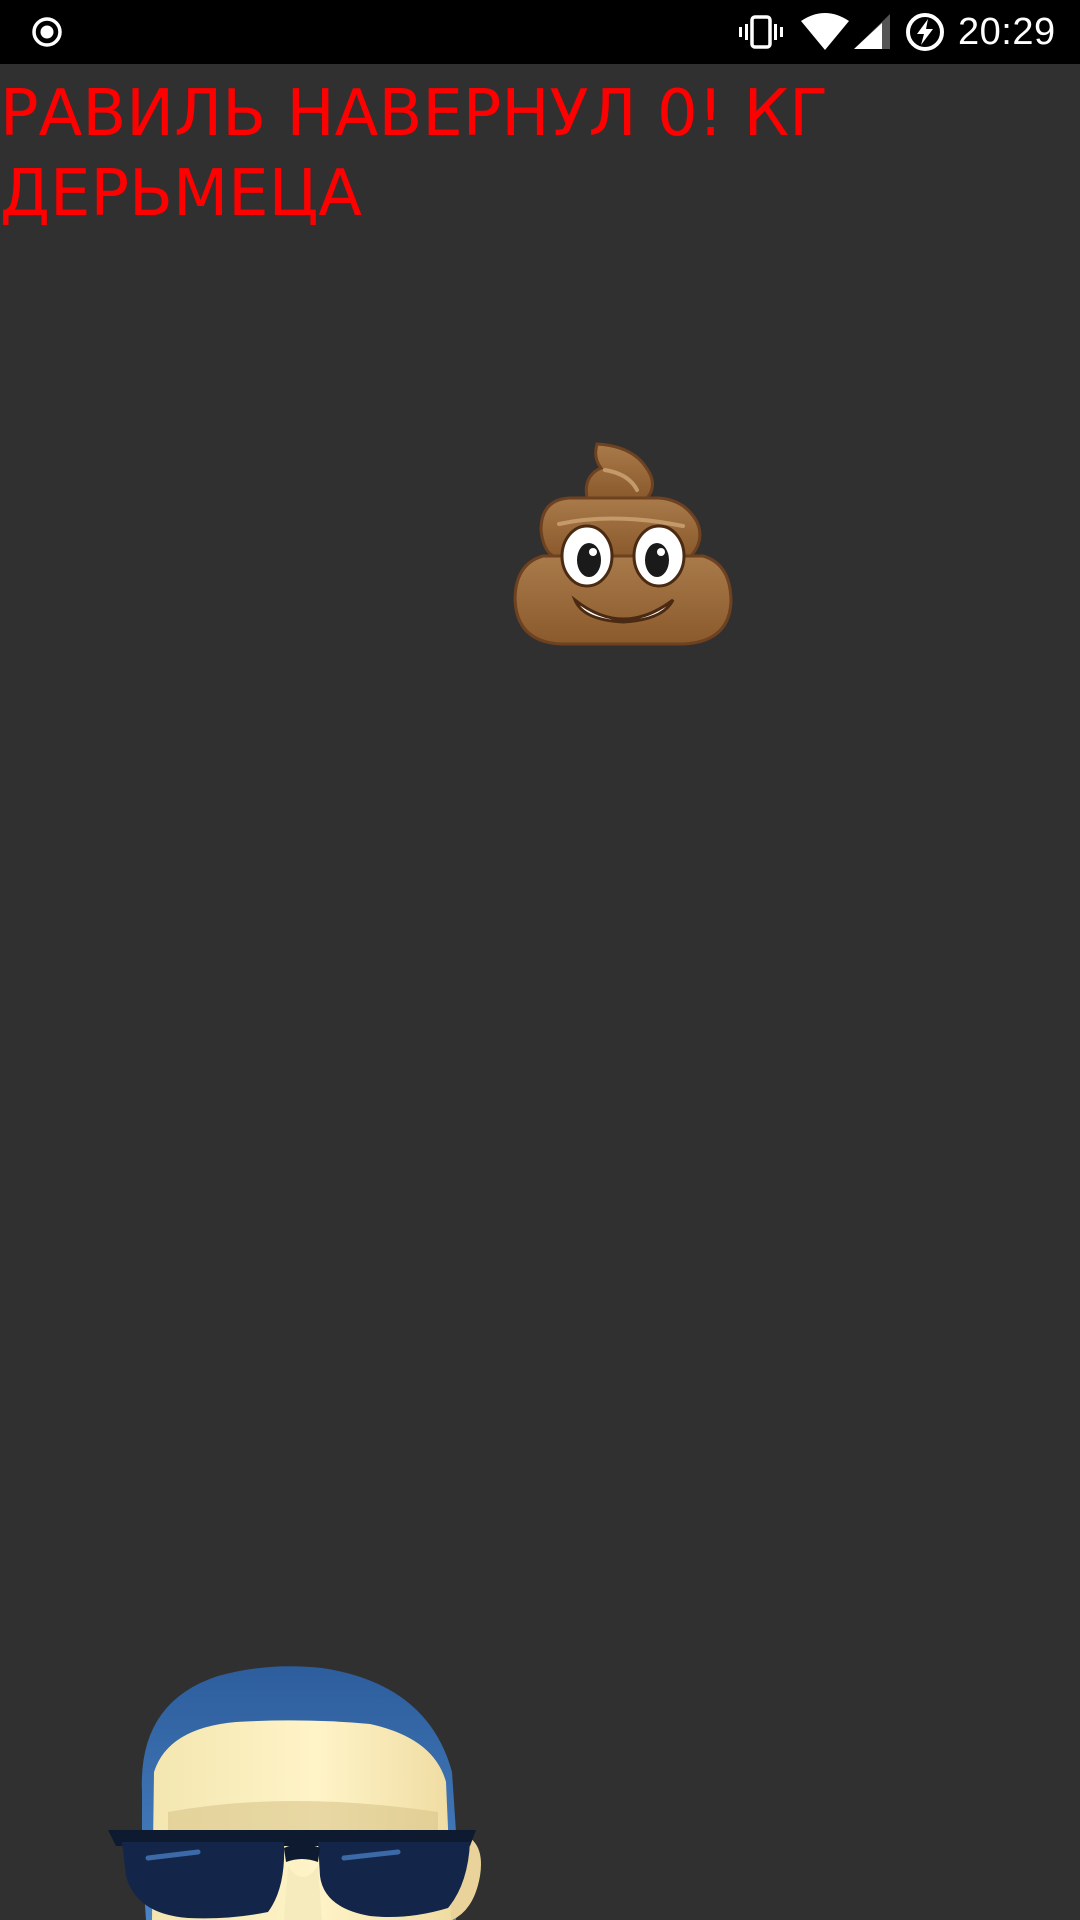  I want to click on status-bar-clock: 20:29, so click(1007, 32).